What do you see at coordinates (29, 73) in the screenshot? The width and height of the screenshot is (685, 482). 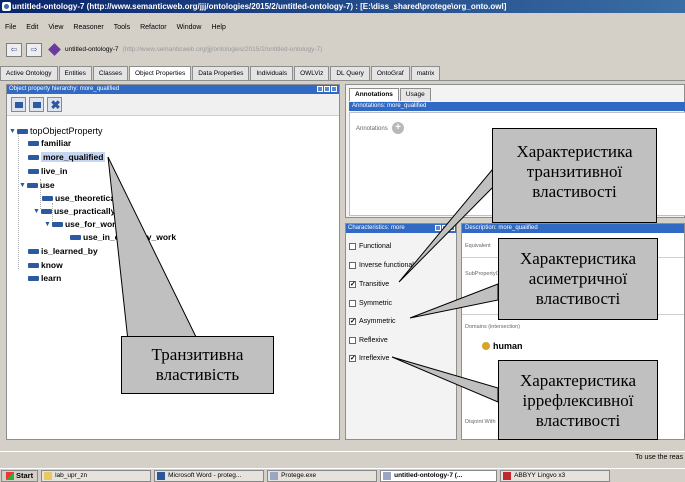 I see `tab-active-ontology: Active Ontology` at bounding box center [29, 73].